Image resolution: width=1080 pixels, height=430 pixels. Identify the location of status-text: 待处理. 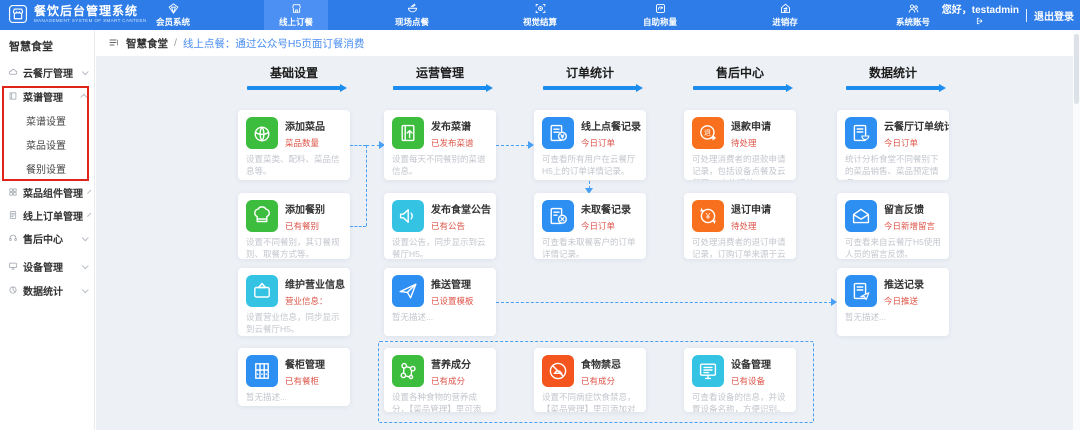
(744, 226).